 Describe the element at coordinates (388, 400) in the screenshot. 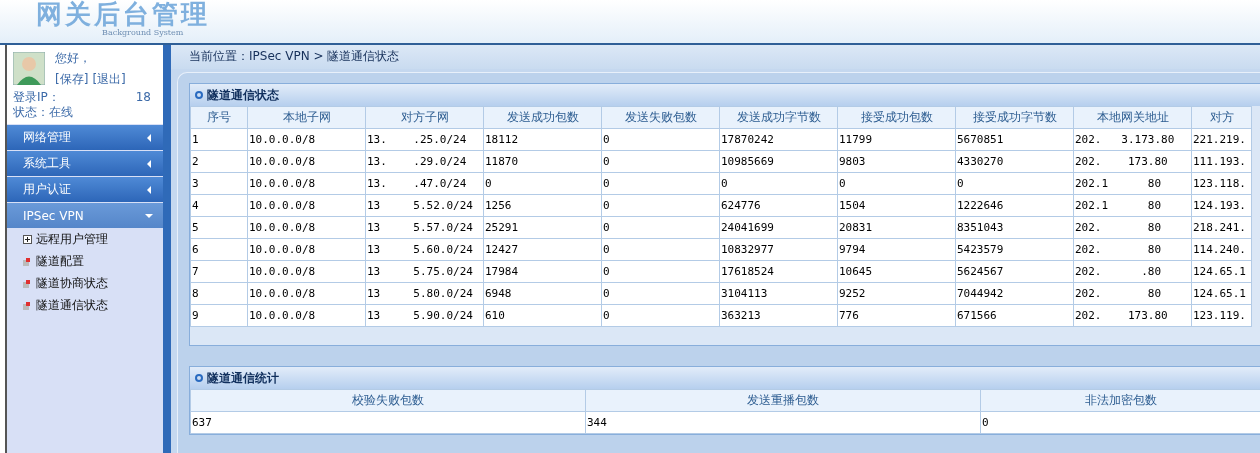

I see `column-header: 校验失败包数` at that location.